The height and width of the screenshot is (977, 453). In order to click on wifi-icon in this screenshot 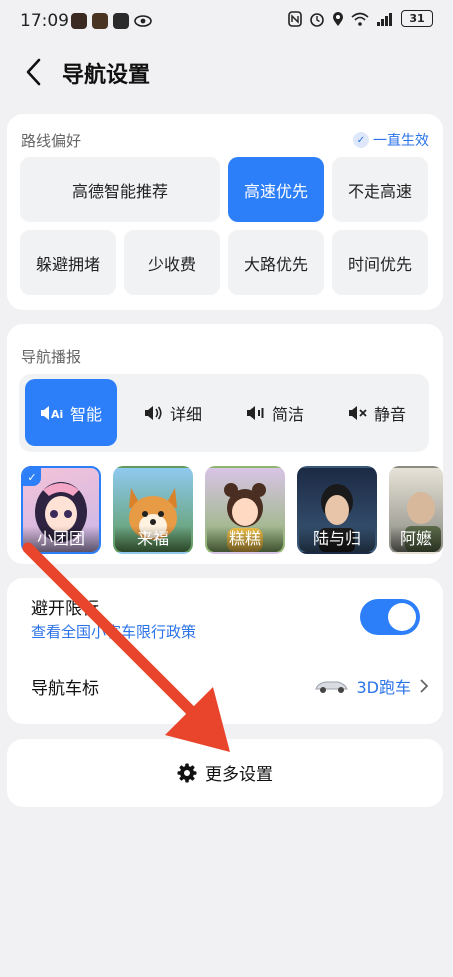, I will do `click(360, 19)`.